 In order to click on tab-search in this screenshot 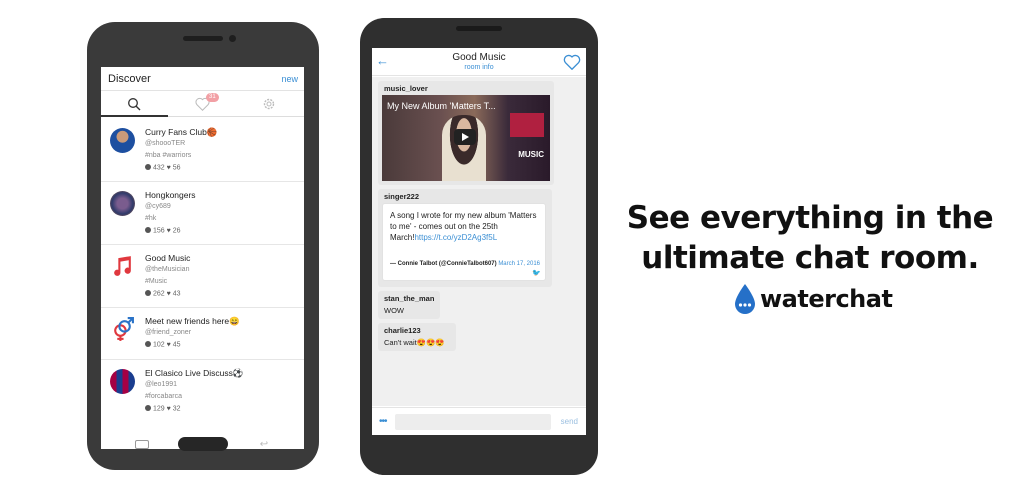, I will do `click(134, 104)`.